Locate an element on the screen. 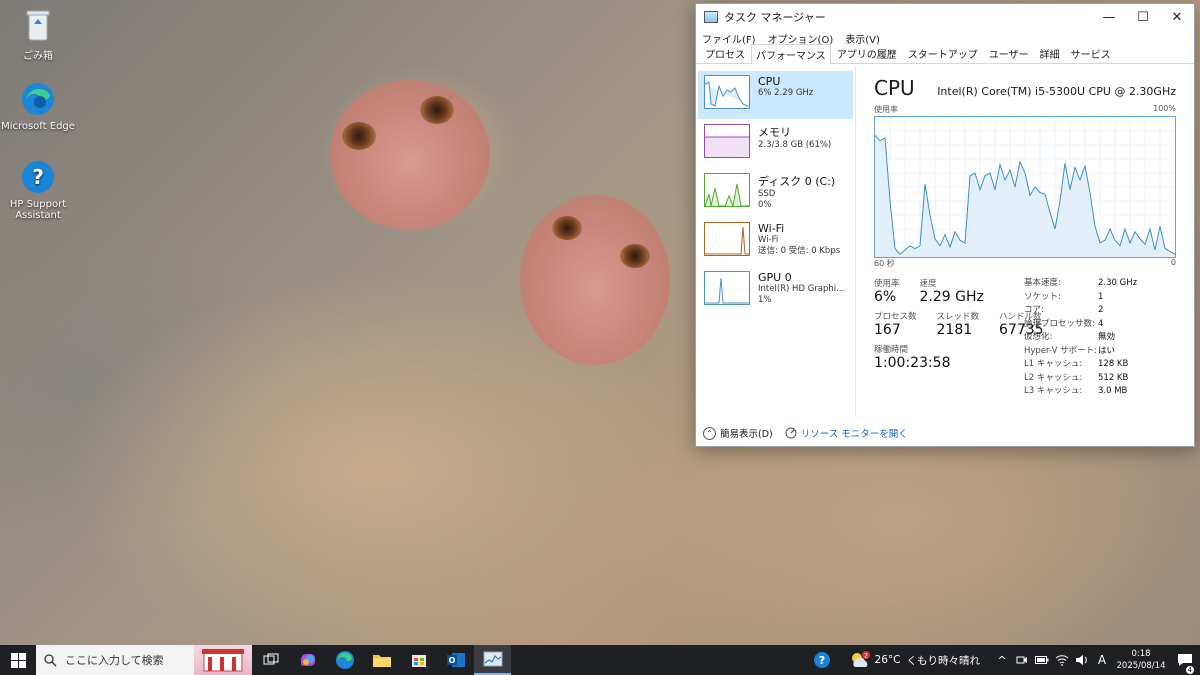 The image size is (1200, 675). spec-key: 基本速度: is located at coordinates (1042, 283).